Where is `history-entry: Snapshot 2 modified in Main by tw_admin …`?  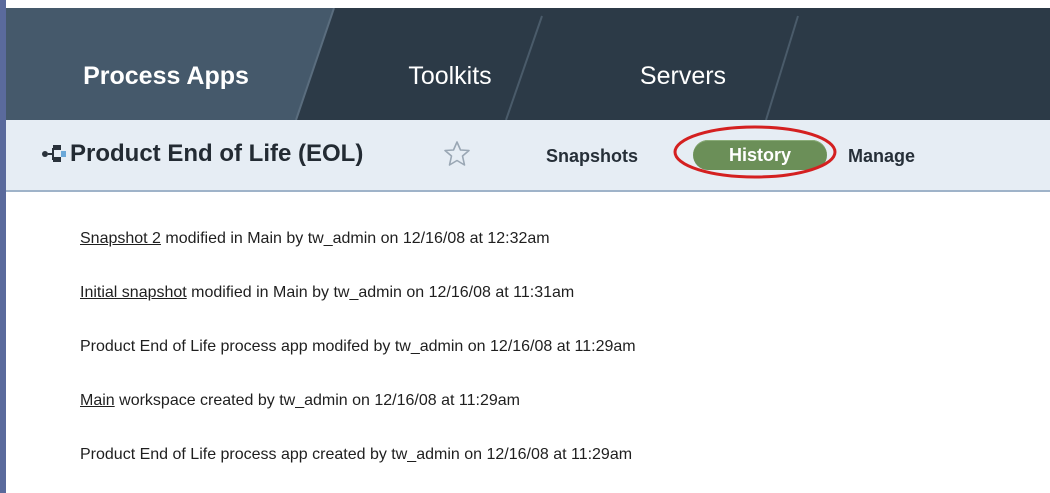
history-entry: Snapshot 2 modified in Main by tw_admin … is located at coordinates (315, 239).